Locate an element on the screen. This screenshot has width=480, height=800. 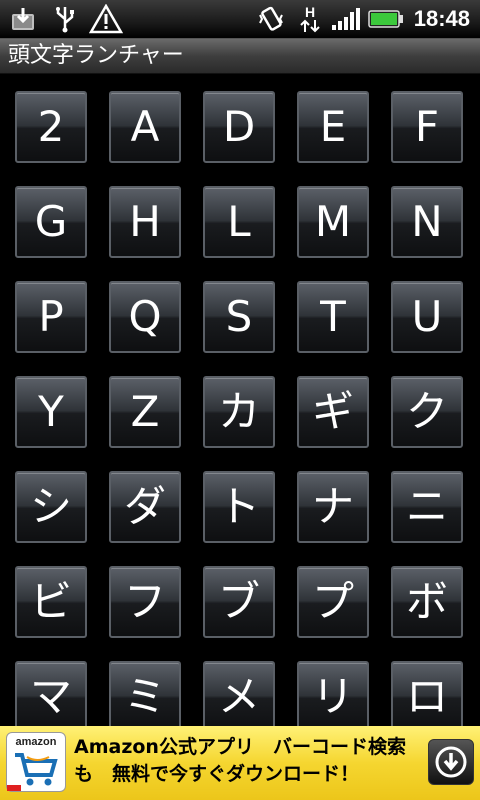
launcher-key: ブ is located at coordinates (239, 602).